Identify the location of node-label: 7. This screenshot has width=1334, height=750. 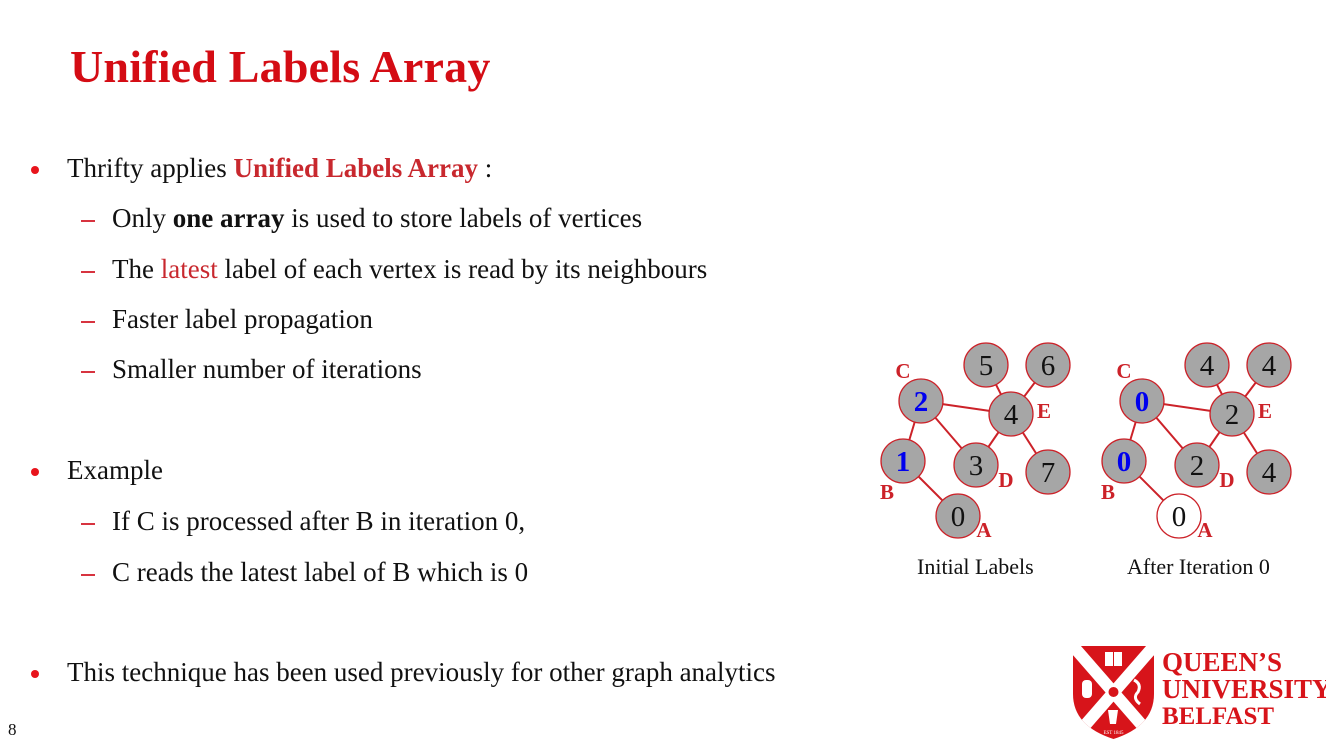
(1048, 473).